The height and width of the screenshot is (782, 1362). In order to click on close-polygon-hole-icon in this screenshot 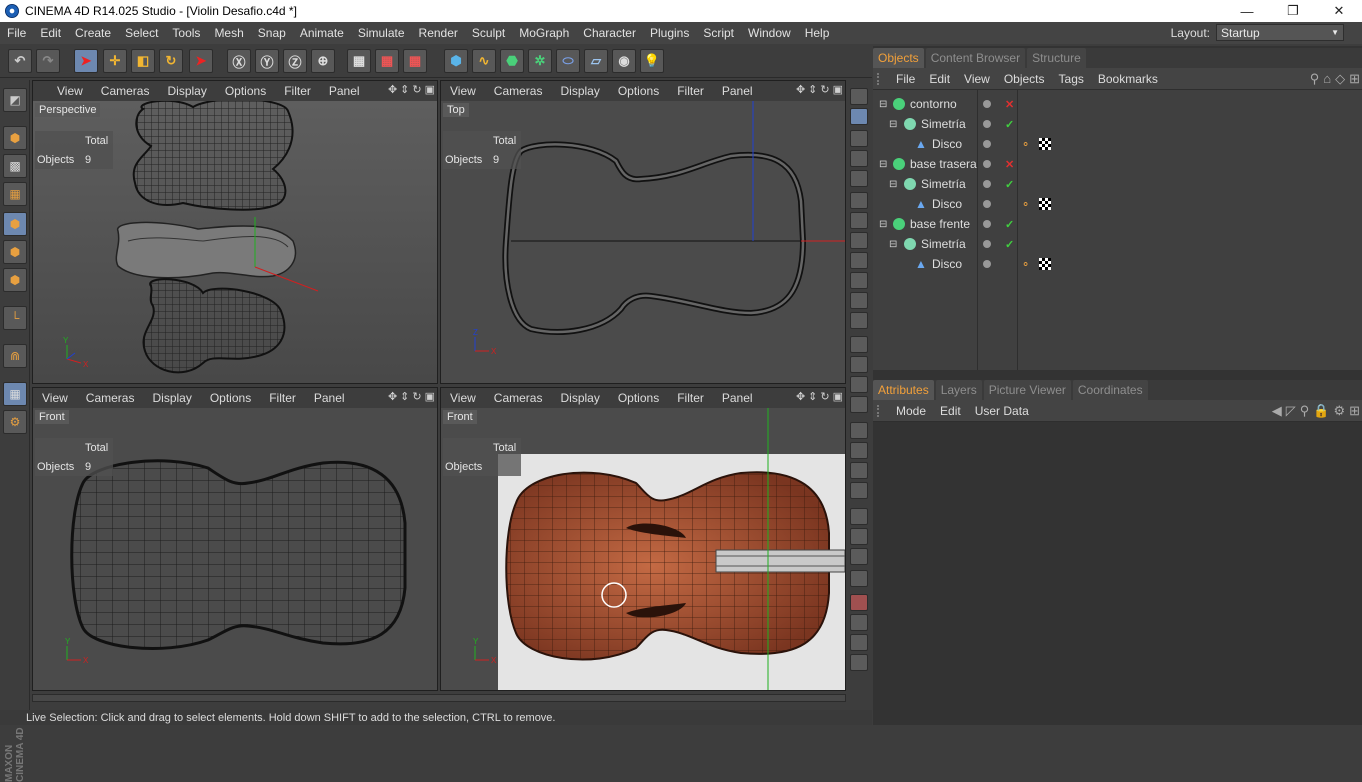, I will do `click(859, 602)`.